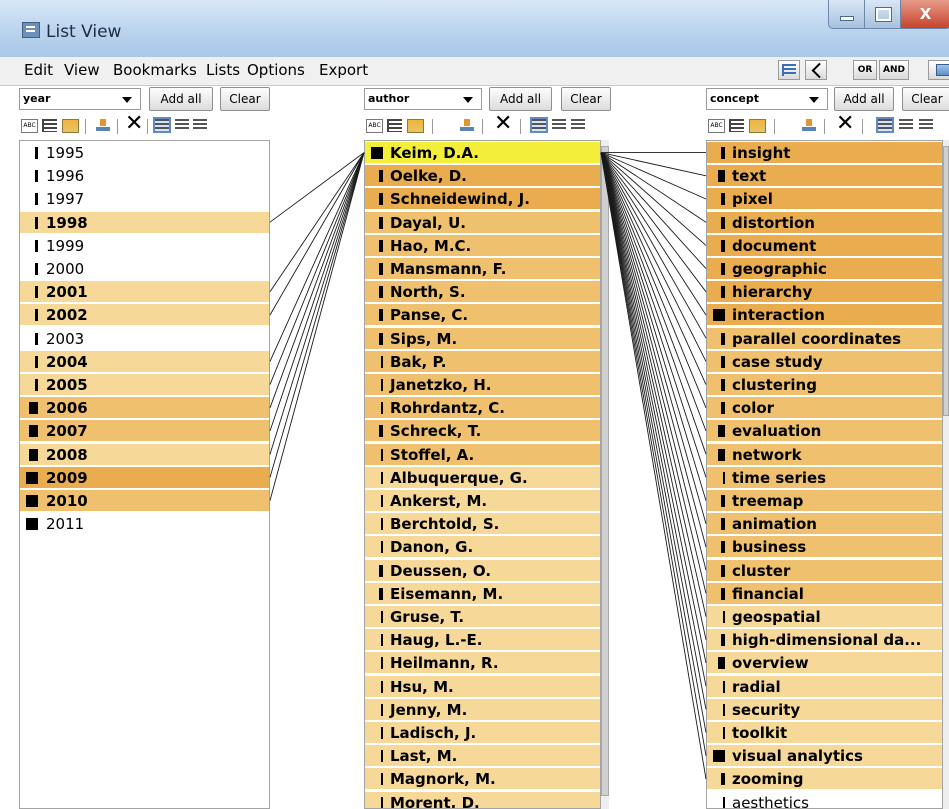  I want to click on author-list-item: Haug, L.-E., so click(482, 640).